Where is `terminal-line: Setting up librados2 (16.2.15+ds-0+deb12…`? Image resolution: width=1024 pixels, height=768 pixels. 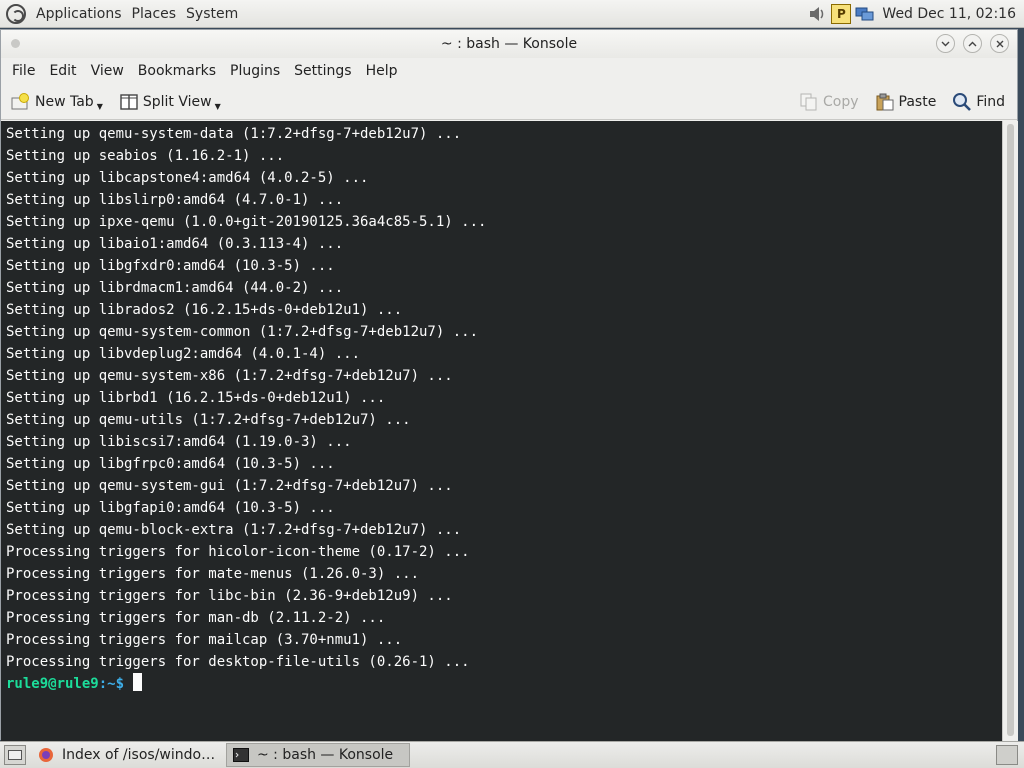 terminal-line: Setting up librados2 (16.2.15+ds-0+deb12… is located at coordinates (204, 310).